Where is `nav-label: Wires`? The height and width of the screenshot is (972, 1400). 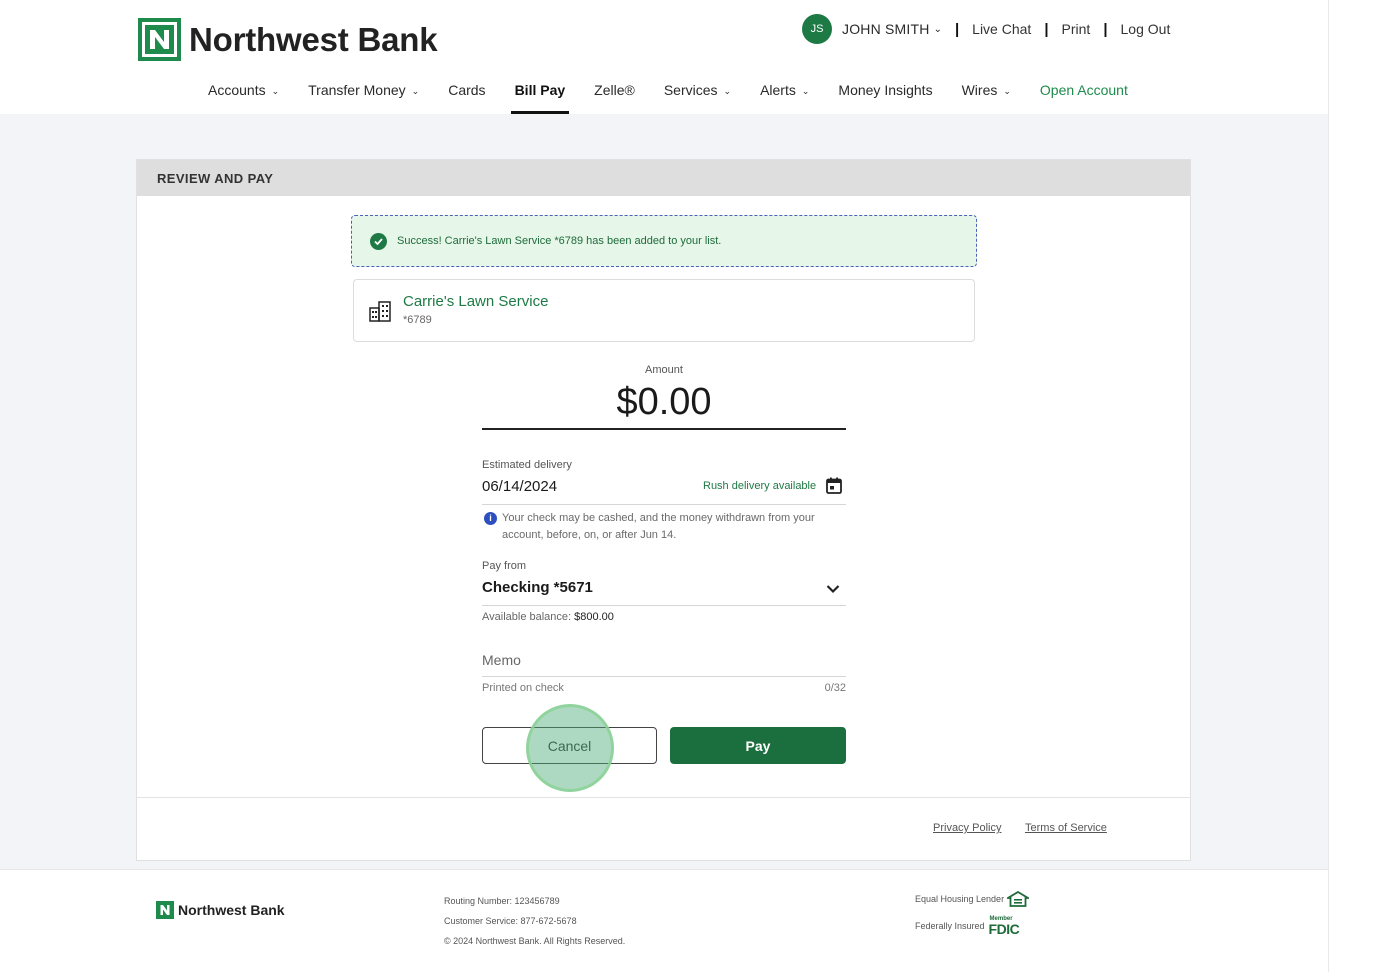
nav-label: Wires is located at coordinates (979, 90).